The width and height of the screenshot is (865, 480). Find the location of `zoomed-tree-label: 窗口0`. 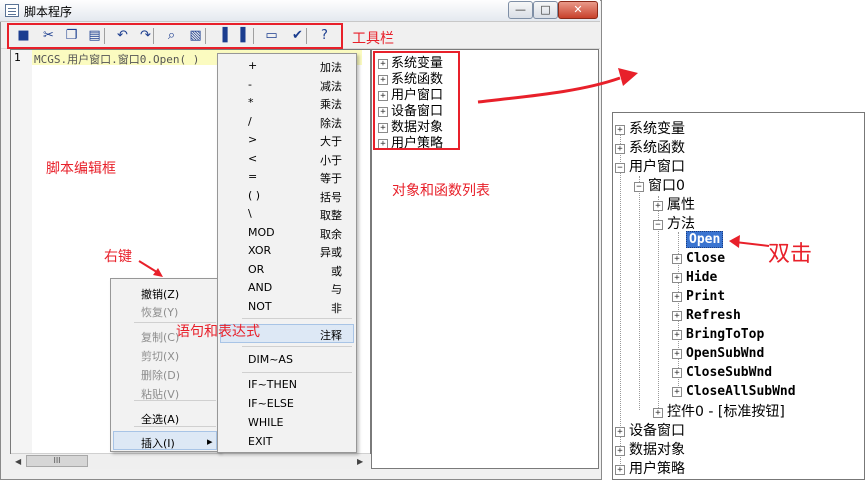

zoomed-tree-label: 窗口0 is located at coordinates (666, 186).